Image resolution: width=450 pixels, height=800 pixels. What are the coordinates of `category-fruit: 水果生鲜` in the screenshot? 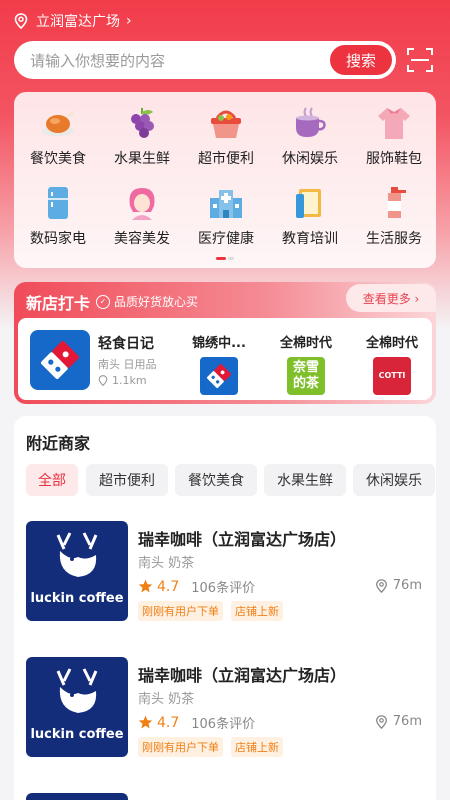 It's located at (142, 136).